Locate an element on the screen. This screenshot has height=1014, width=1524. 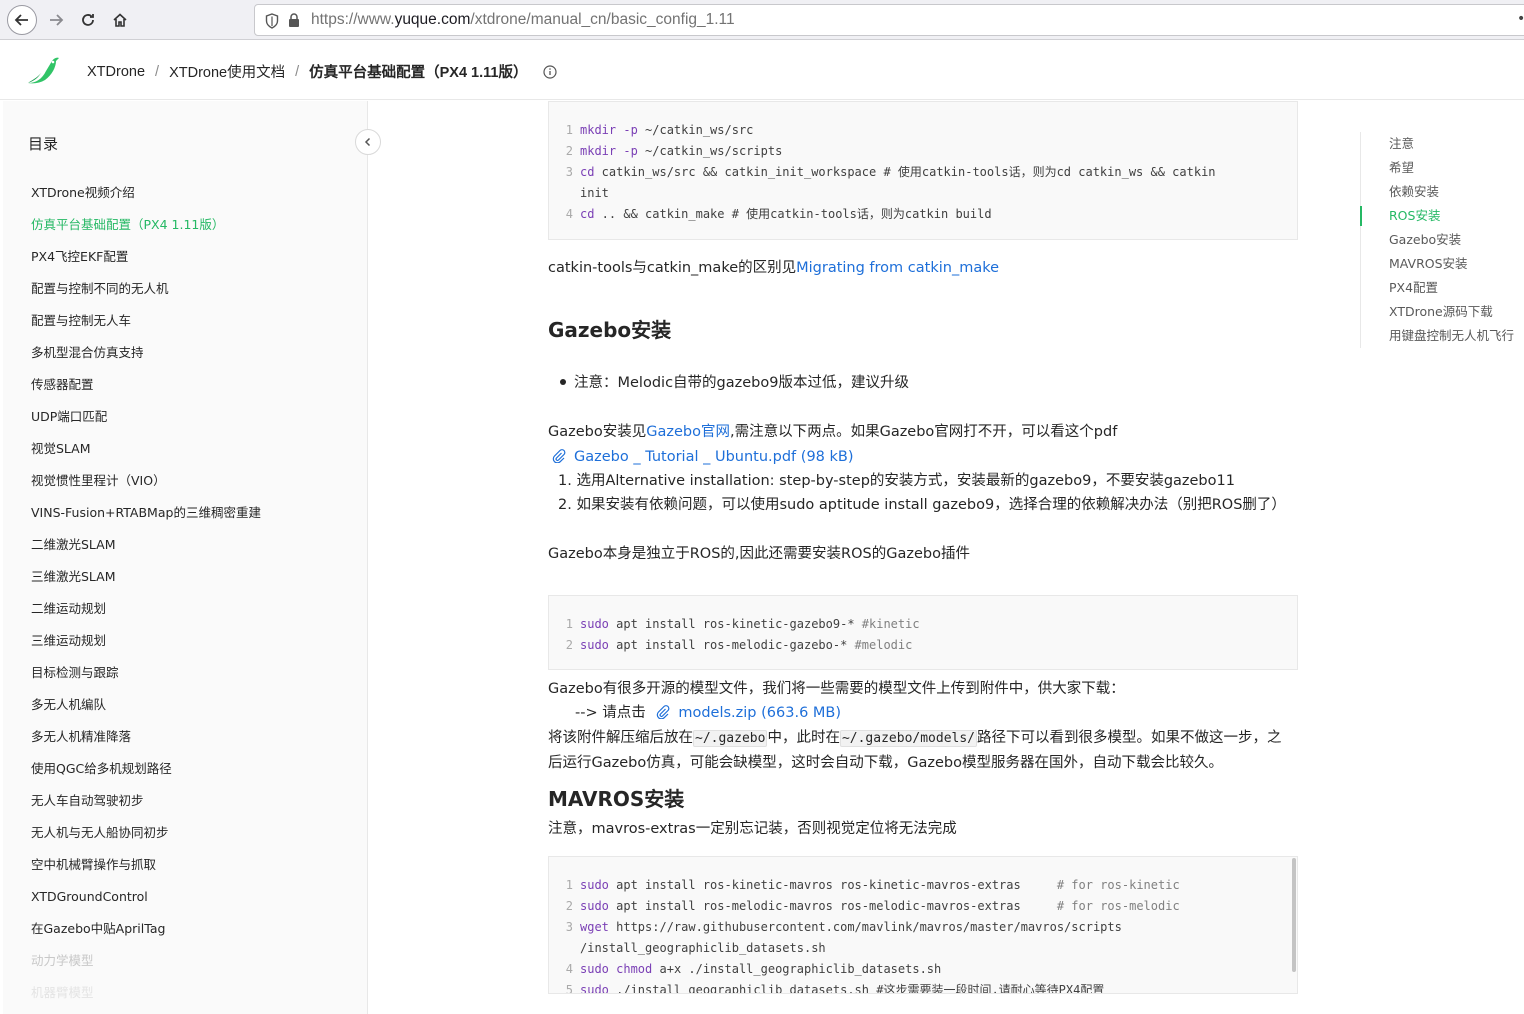
toc-item: 二维运动规划 is located at coordinates (146, 613).